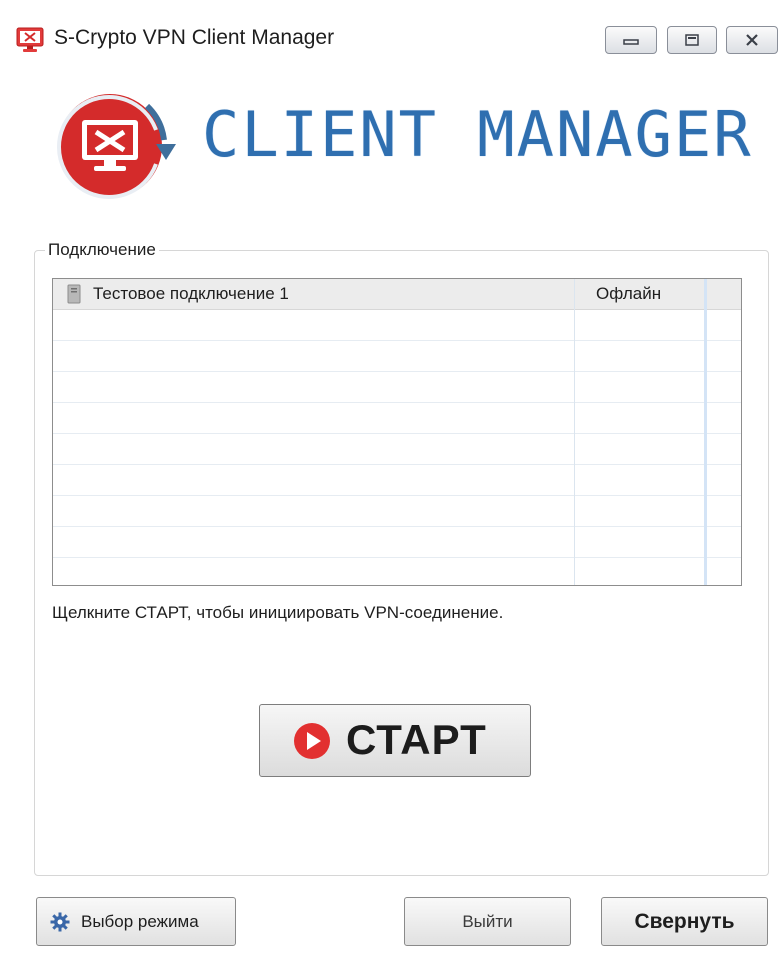 This screenshot has width=781, height=963. What do you see at coordinates (416, 739) in the screenshot?
I see `start-button-label: СТАРТ` at bounding box center [416, 739].